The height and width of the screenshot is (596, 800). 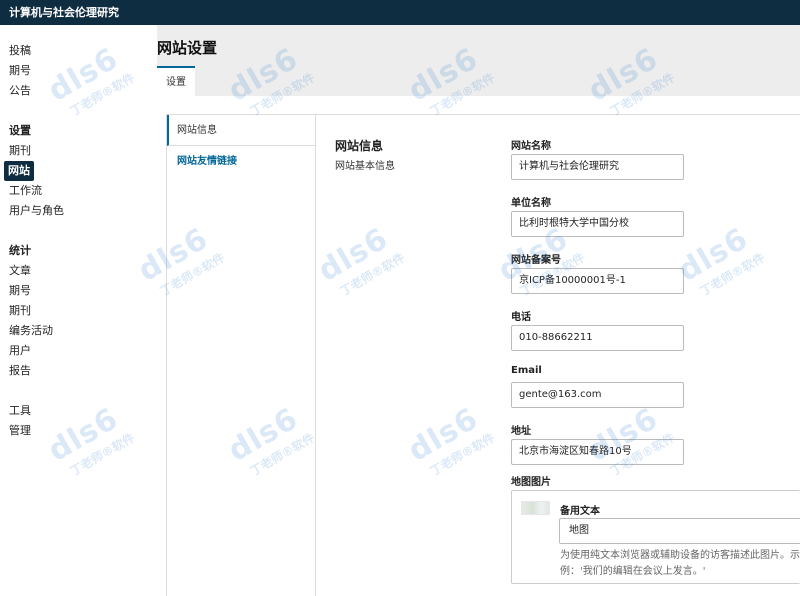 I want to click on subnav-item-site-info: 网站信息, so click(x=241, y=130).